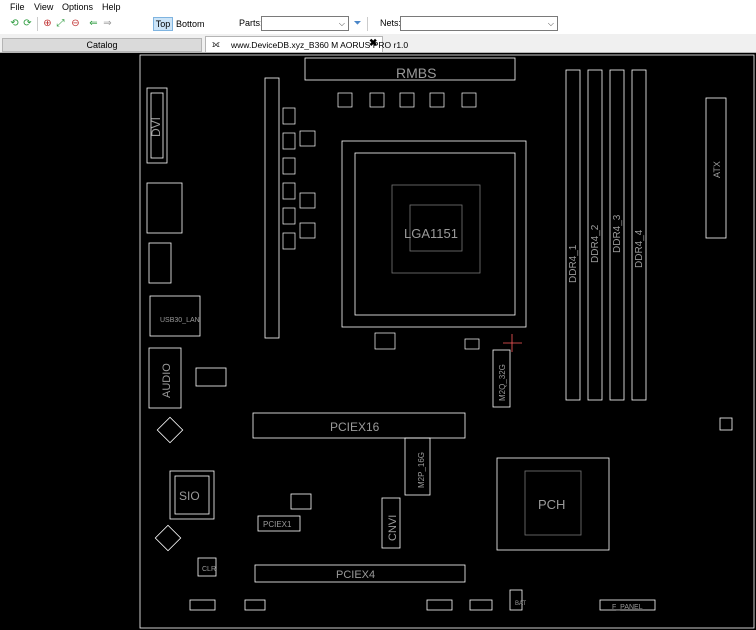  What do you see at coordinates (373, 43) in the screenshot?
I see `close-icon: ✖` at bounding box center [373, 43].